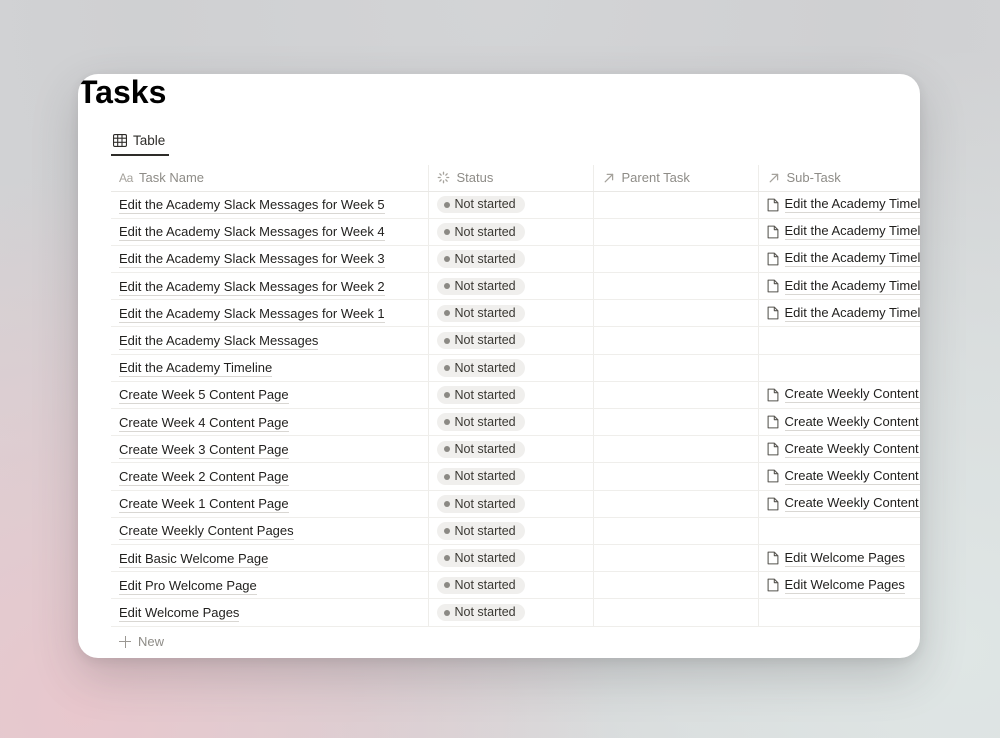  I want to click on table-row: Edit Welcome Pages Not started, so click(515, 612).